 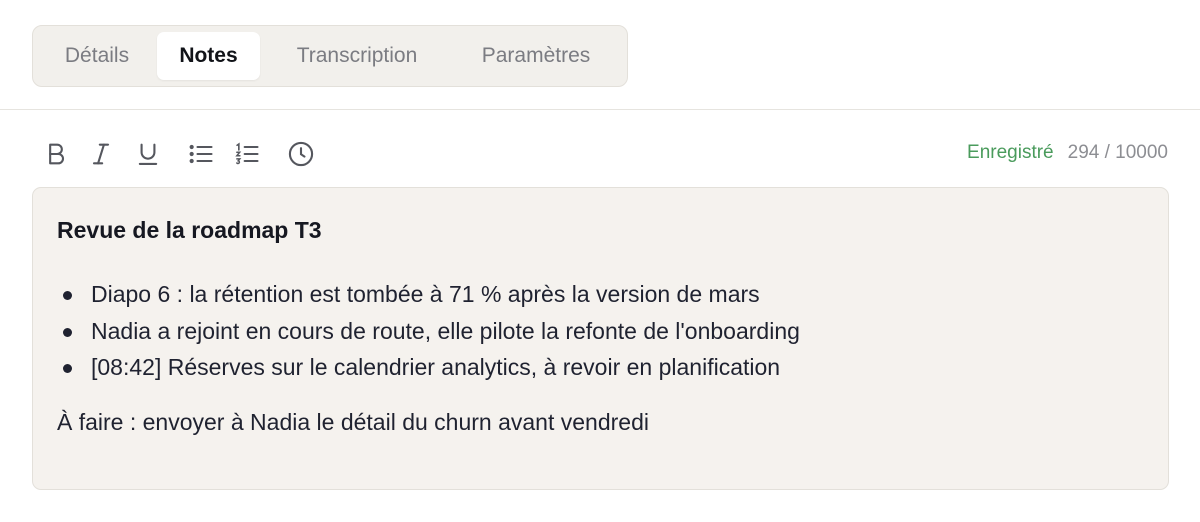 I want to click on tab-parametres: Paramètres, so click(x=536, y=56).